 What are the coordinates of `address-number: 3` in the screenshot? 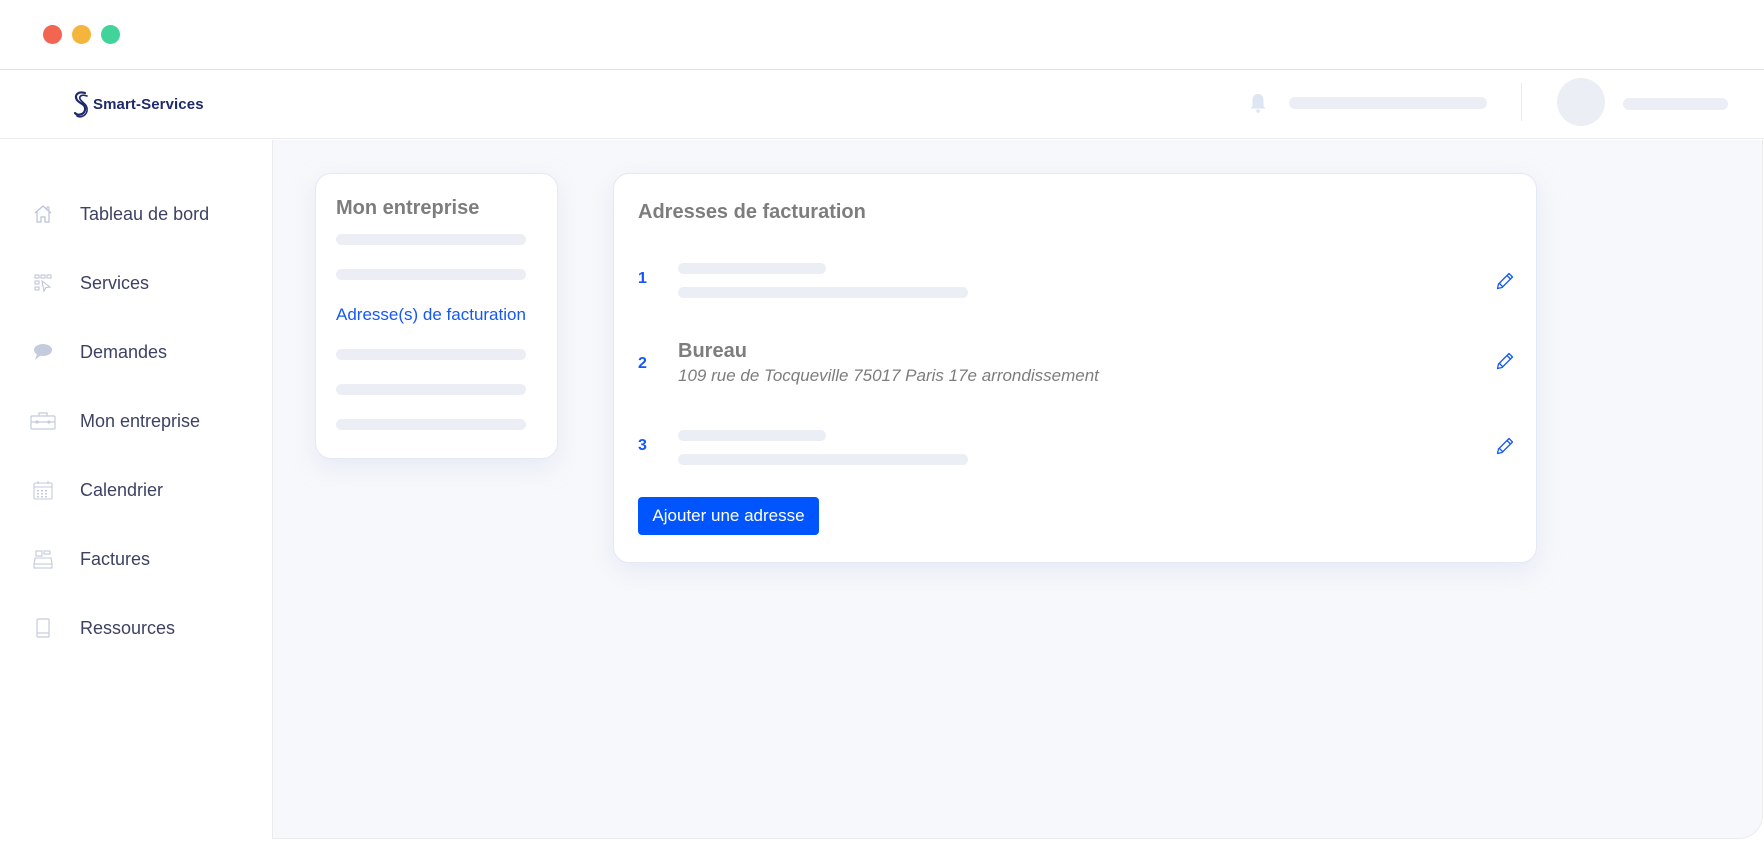 It's located at (642, 445).